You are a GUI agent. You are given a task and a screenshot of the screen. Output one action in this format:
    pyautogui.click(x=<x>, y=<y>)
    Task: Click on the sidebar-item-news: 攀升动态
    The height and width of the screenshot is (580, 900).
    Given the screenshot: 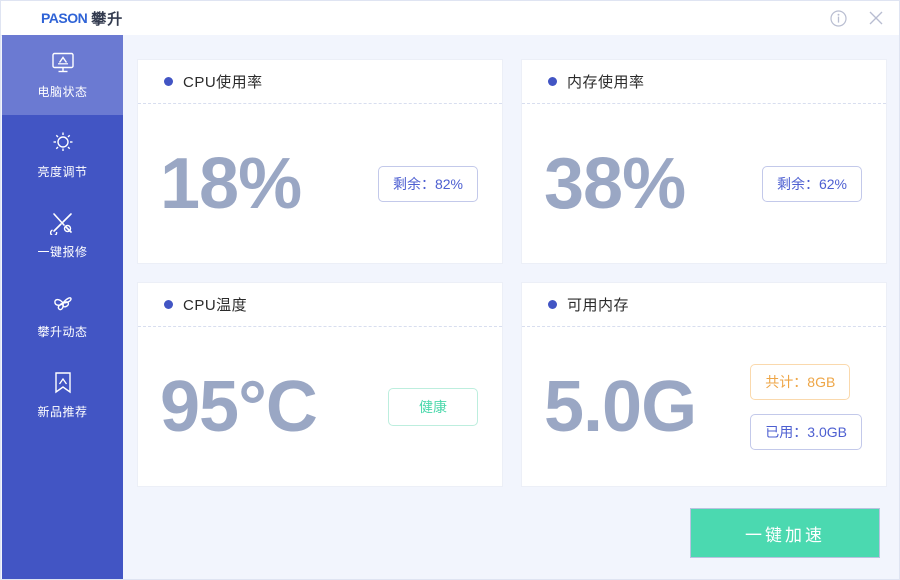 What is the action you would take?
    pyautogui.click(x=62, y=315)
    